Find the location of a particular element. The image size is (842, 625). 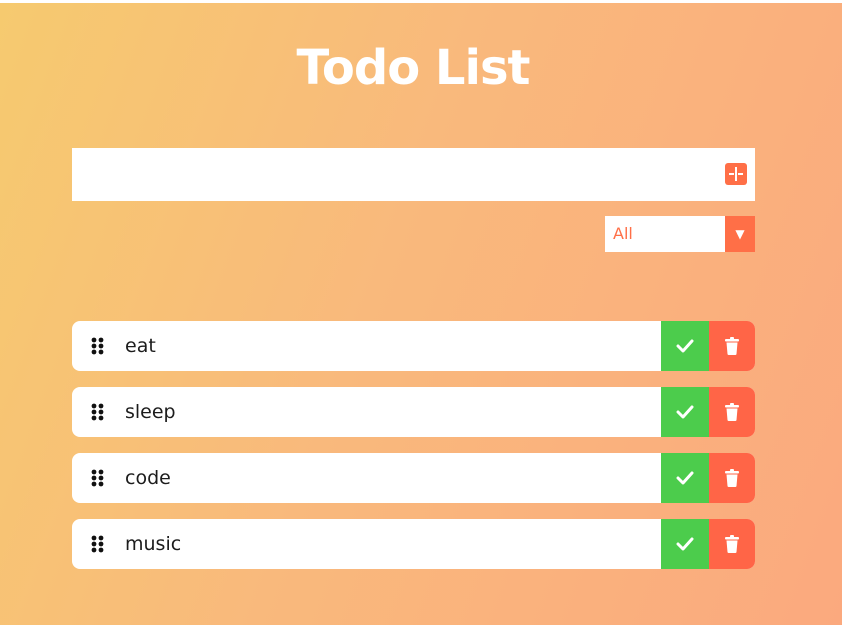

todo-item: music is located at coordinates (413, 544).